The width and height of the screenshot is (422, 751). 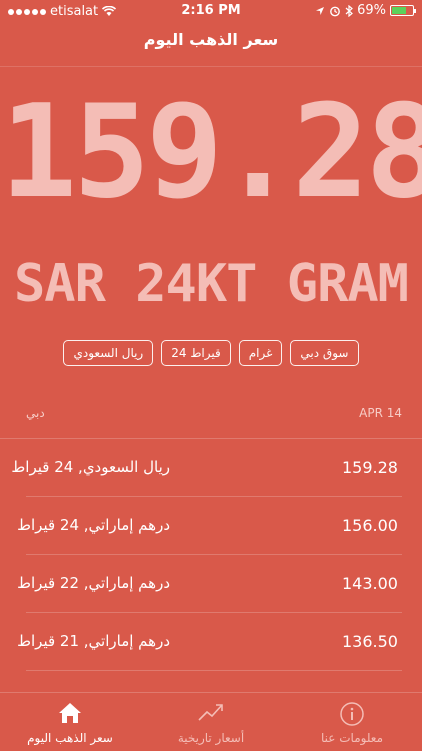 What do you see at coordinates (211, 39) in the screenshot?
I see `page-title: سعر الذهب اليوم` at bounding box center [211, 39].